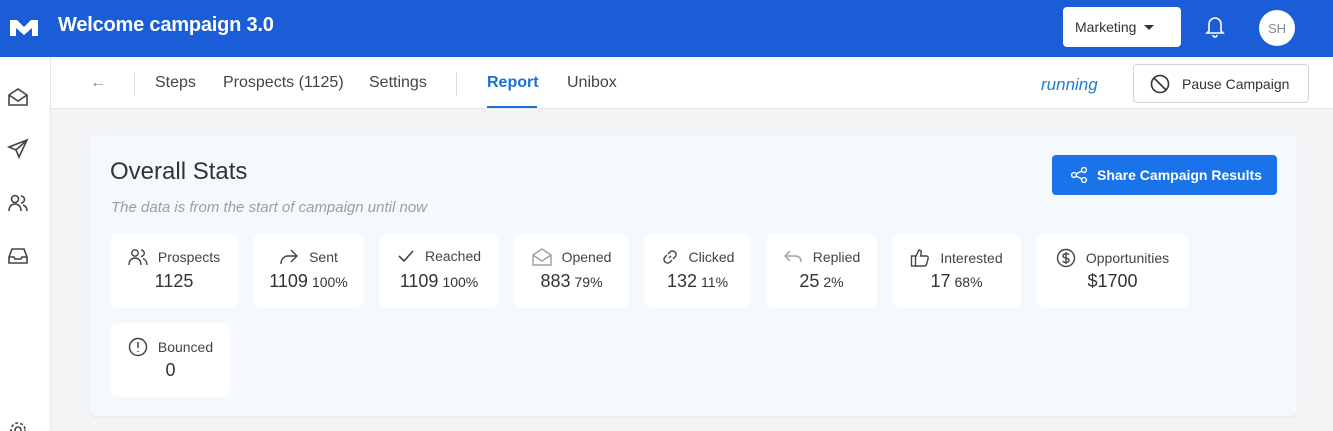 The height and width of the screenshot is (431, 1333). What do you see at coordinates (174, 281) in the screenshot?
I see `stat-value: 1125` at bounding box center [174, 281].